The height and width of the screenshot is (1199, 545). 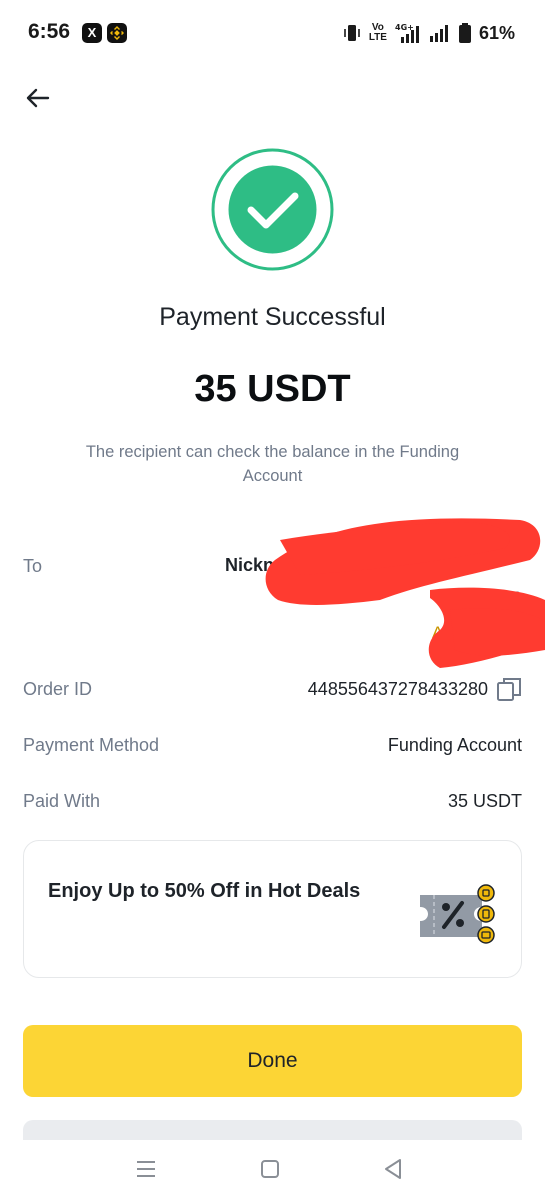 I want to click on system-nav-bar, so click(x=272, y=1169).